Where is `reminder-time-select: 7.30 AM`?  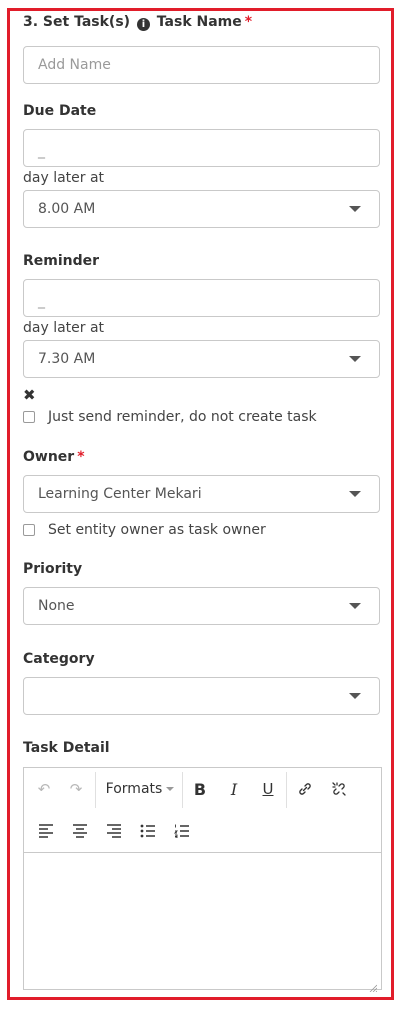 reminder-time-select: 7.30 AM is located at coordinates (201, 359).